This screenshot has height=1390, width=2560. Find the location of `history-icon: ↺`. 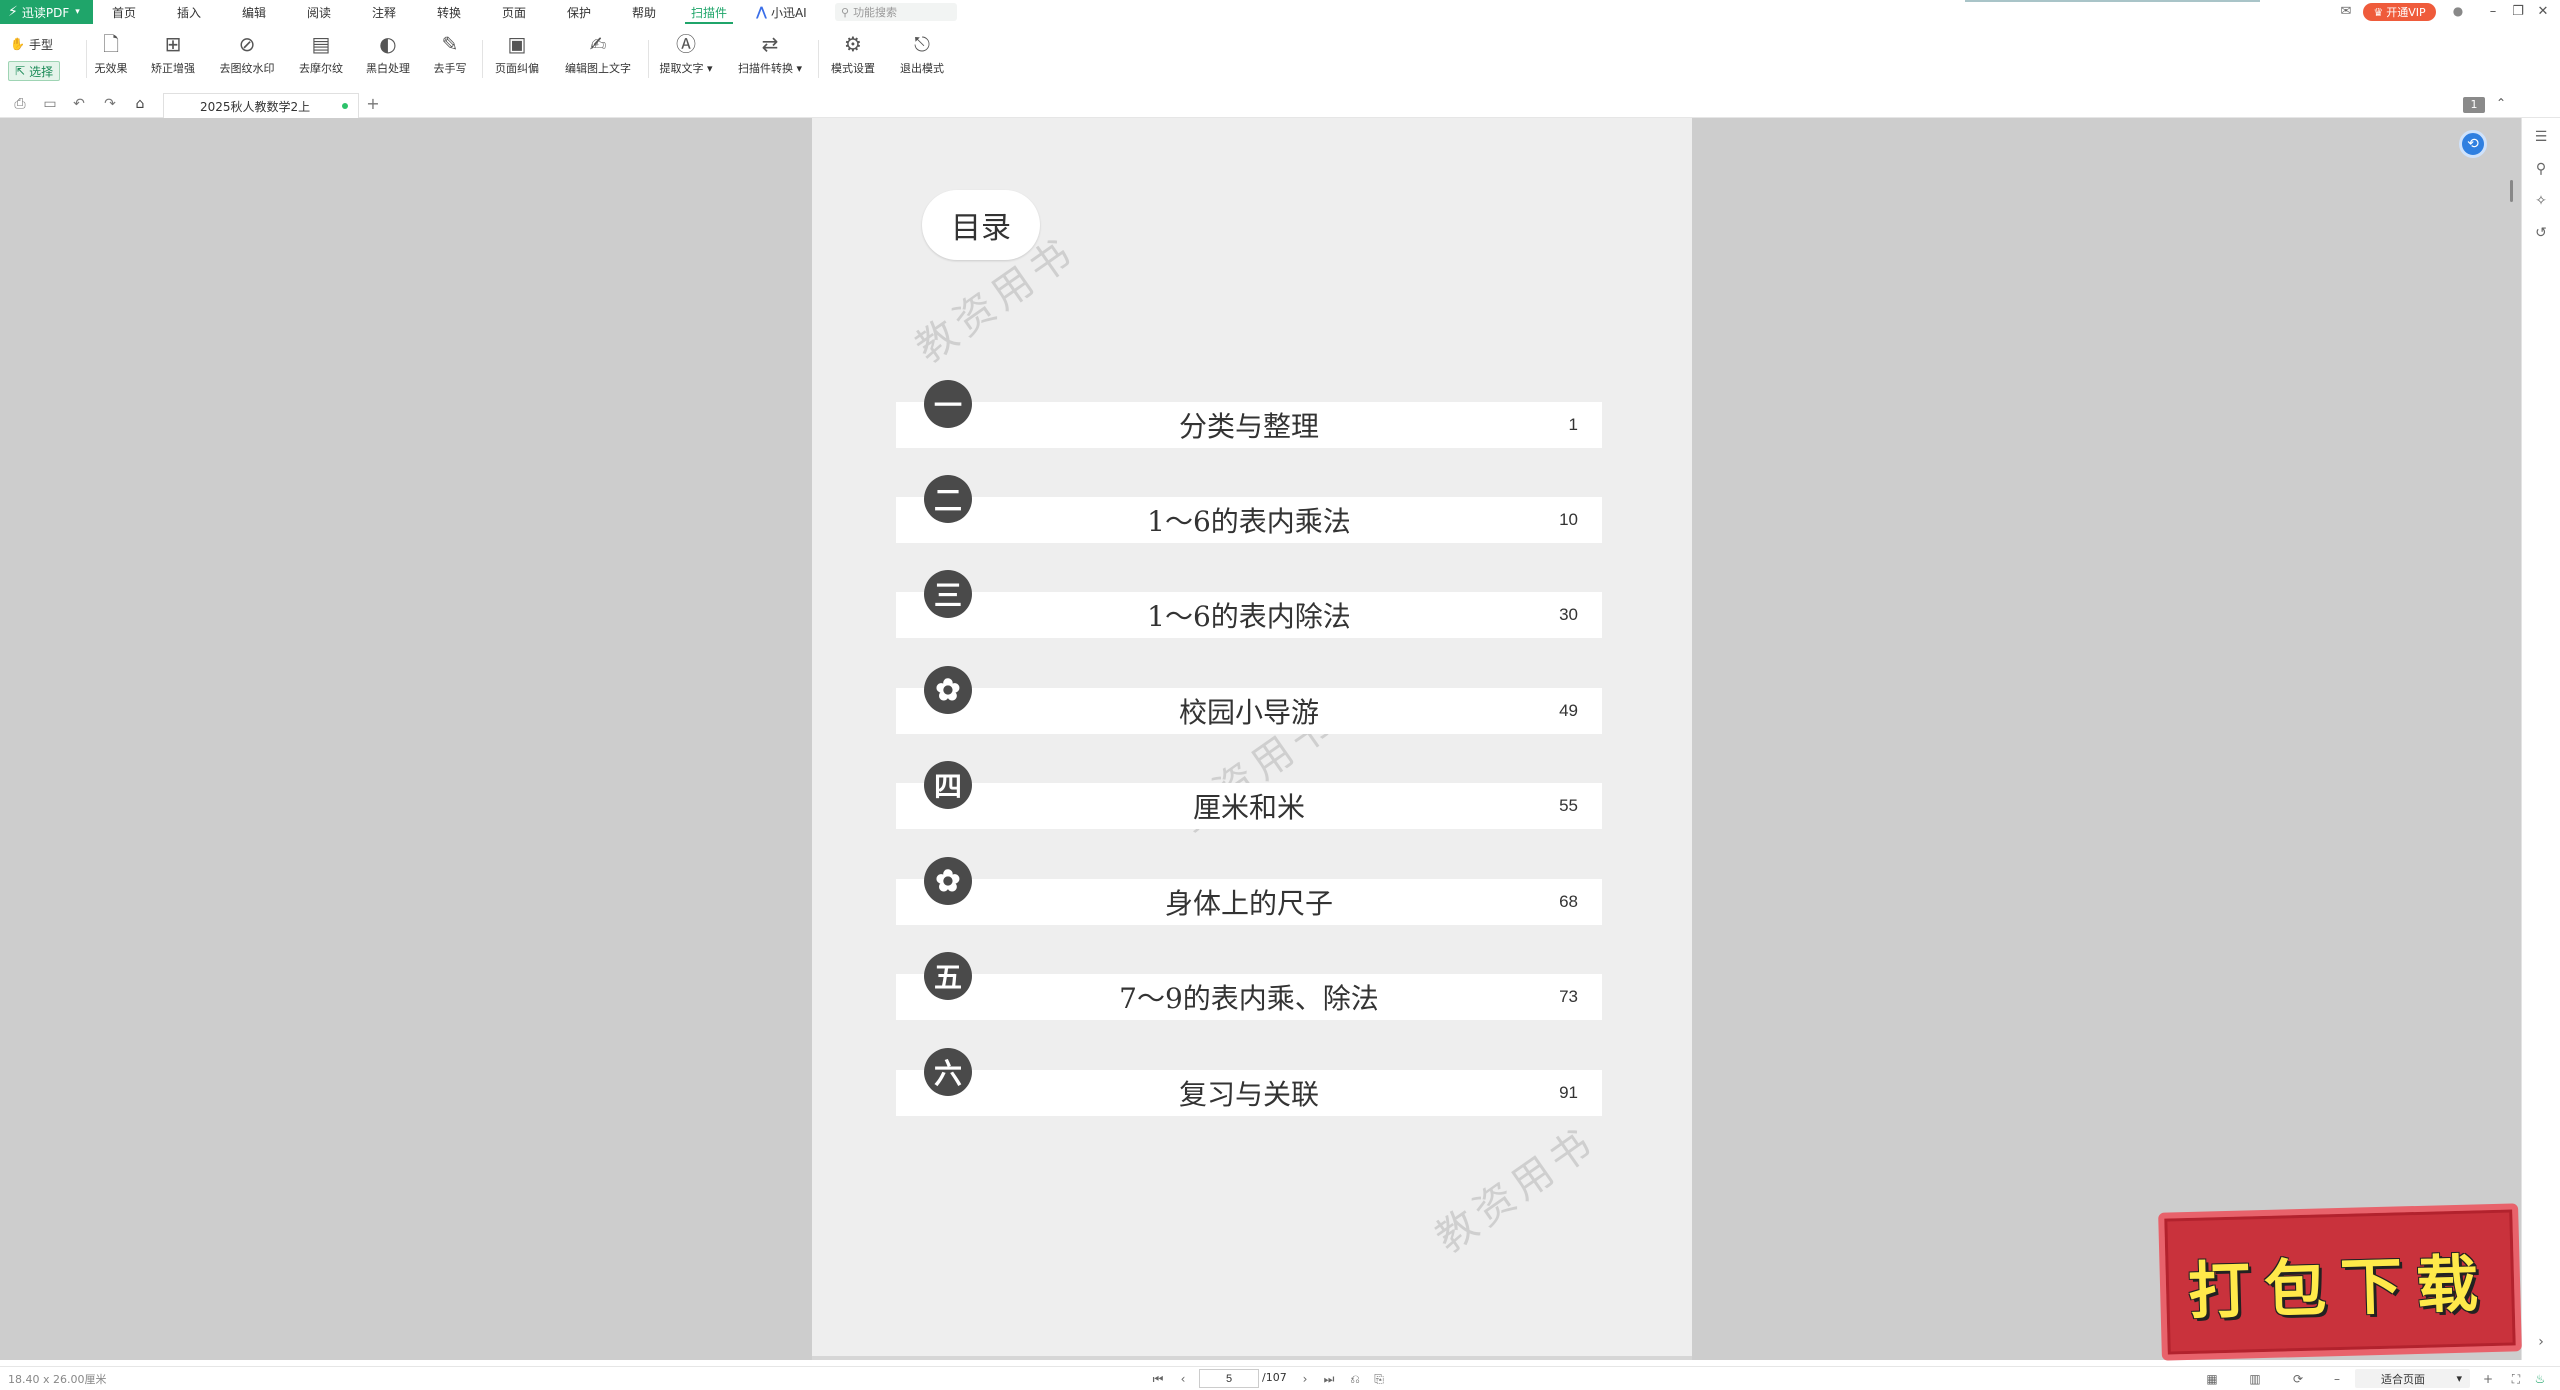

history-icon: ↺ is located at coordinates (2541, 233).